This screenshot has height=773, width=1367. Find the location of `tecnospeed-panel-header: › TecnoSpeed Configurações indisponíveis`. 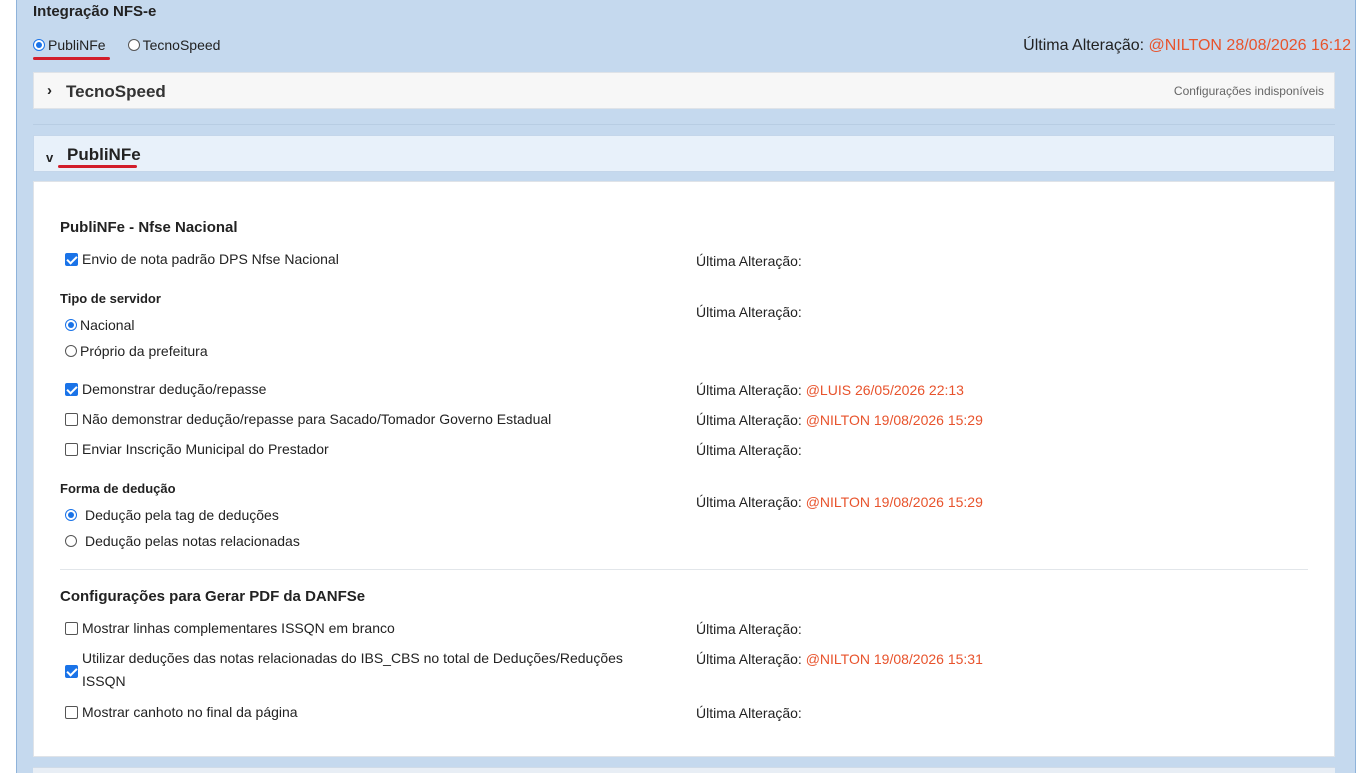

tecnospeed-panel-header: › TecnoSpeed Configurações indisponíveis is located at coordinates (684, 90).